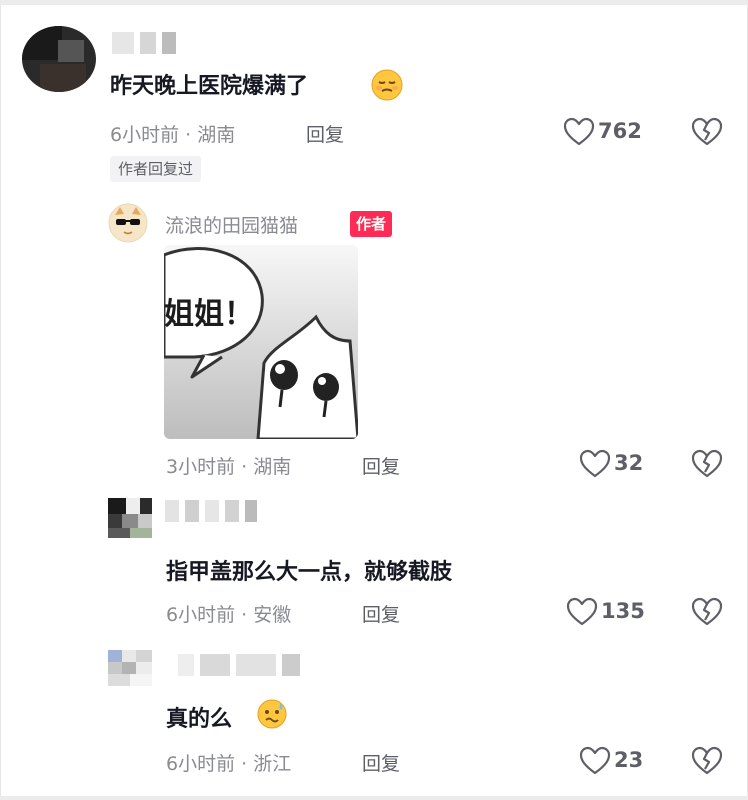 The image size is (748, 800). What do you see at coordinates (229, 764) in the screenshot?
I see `reply-meta: 6小时前 · 浙江` at bounding box center [229, 764].